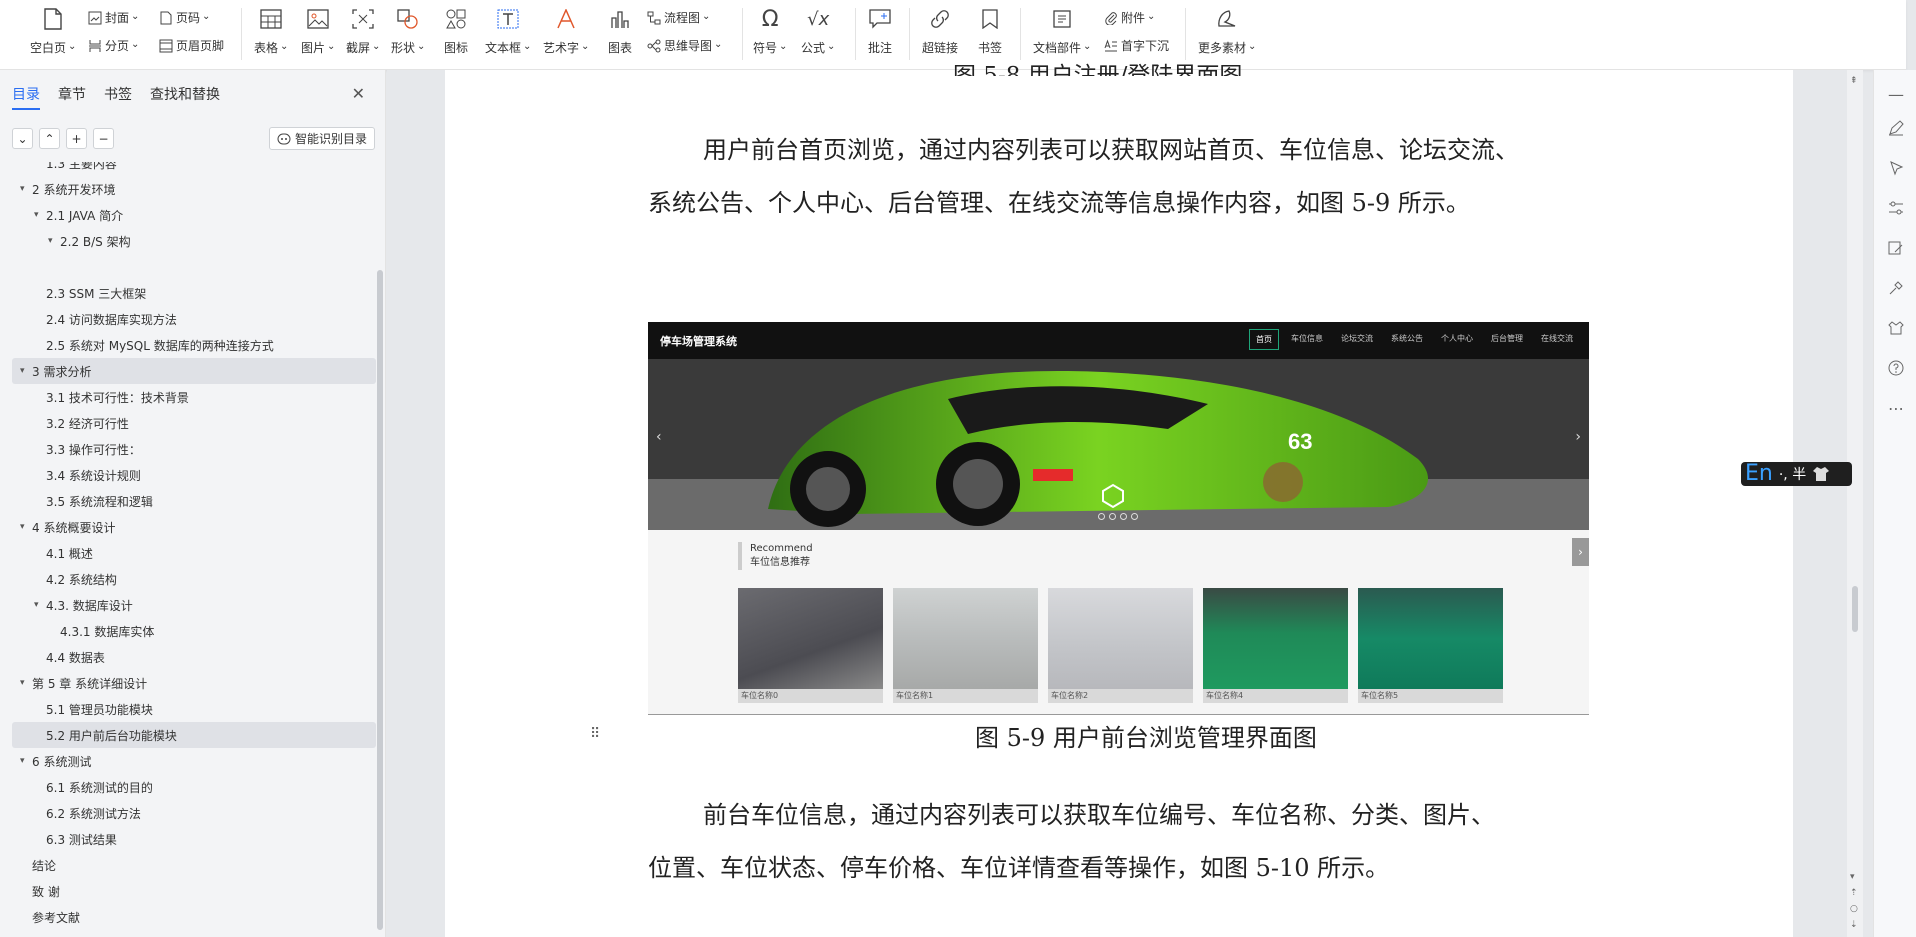 The height and width of the screenshot is (937, 1916). What do you see at coordinates (1855, 503) in the screenshot?
I see `document-scrollbar: ⇞ ▾ ⇡ ○ ⇣` at bounding box center [1855, 503].